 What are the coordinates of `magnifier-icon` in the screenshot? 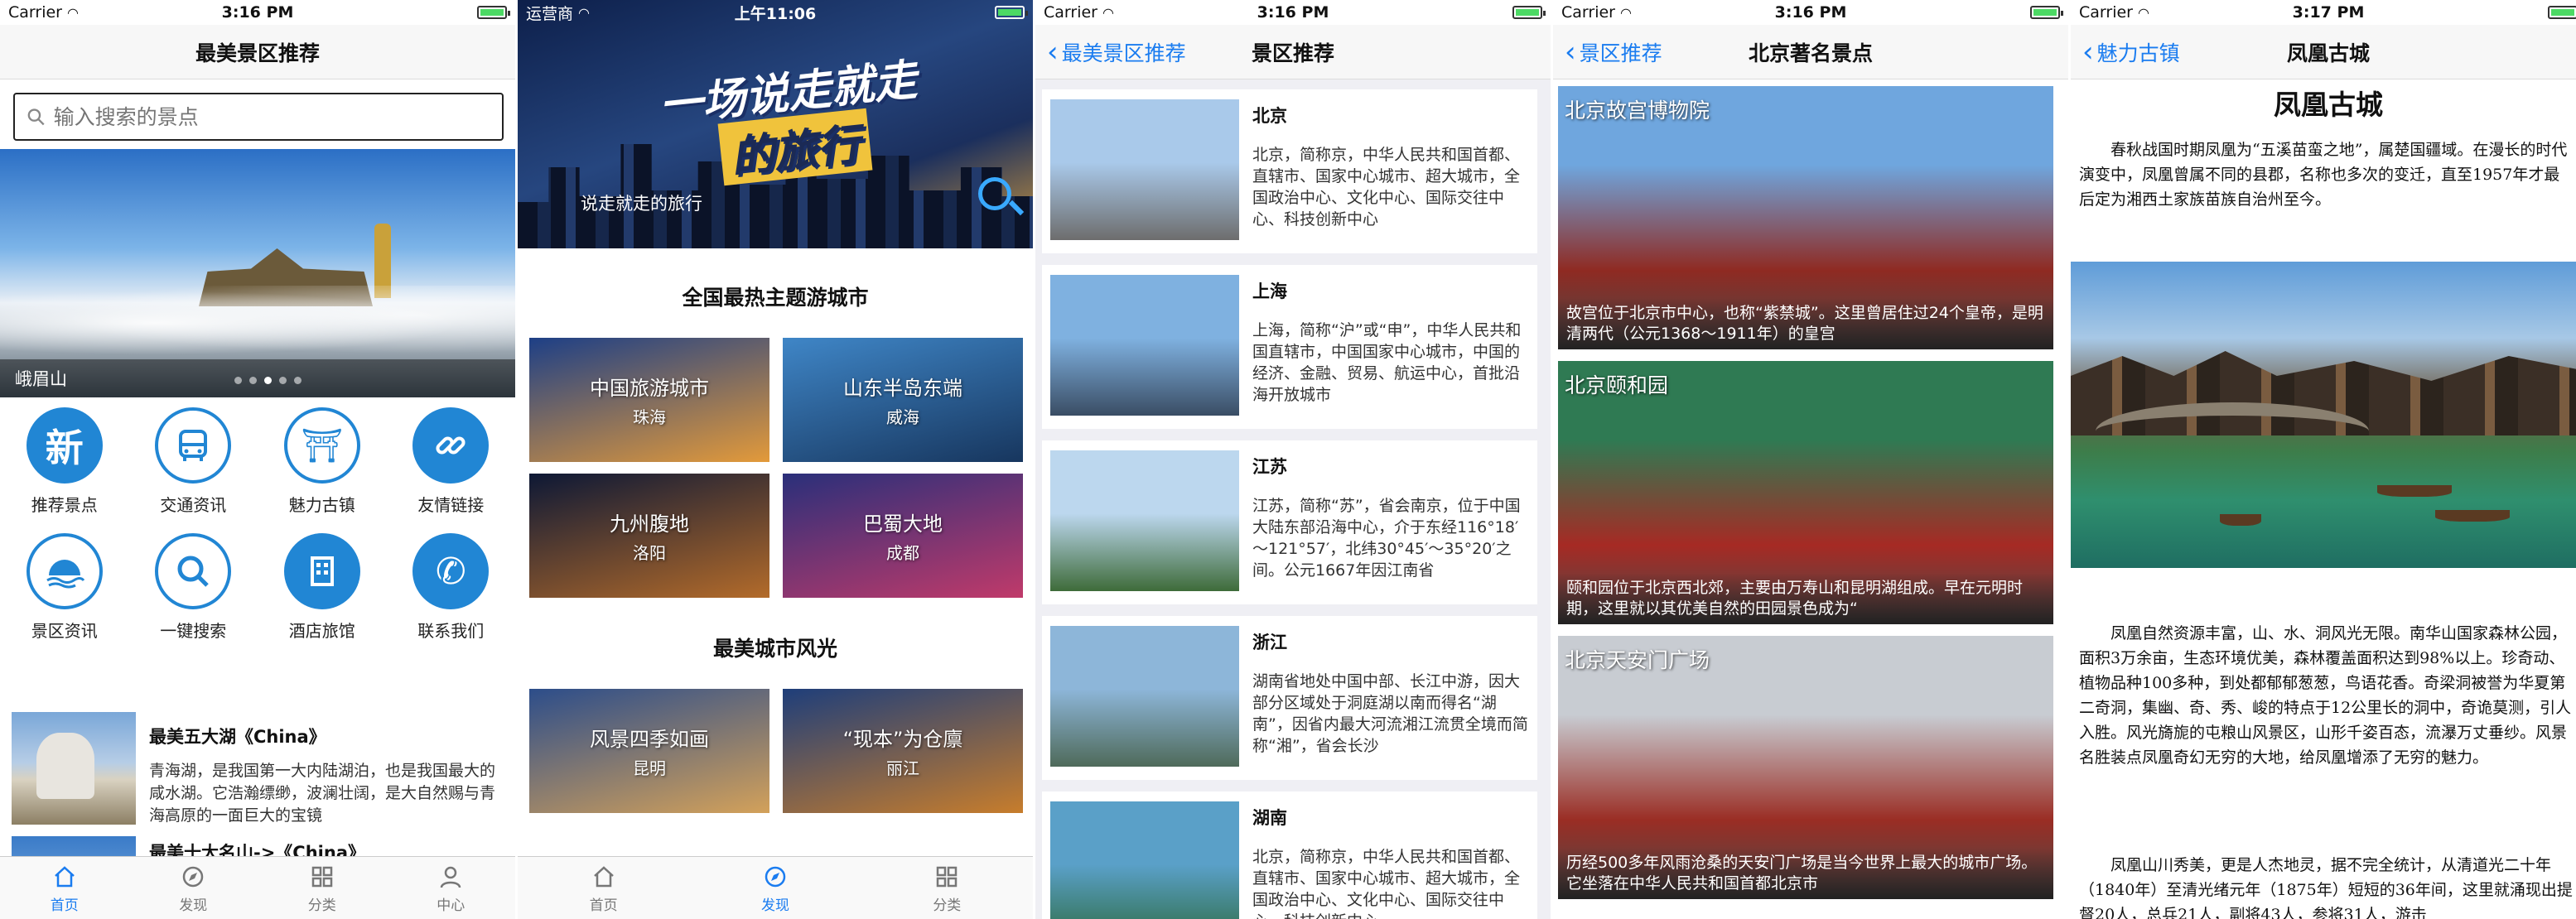 It's located at (994, 194).